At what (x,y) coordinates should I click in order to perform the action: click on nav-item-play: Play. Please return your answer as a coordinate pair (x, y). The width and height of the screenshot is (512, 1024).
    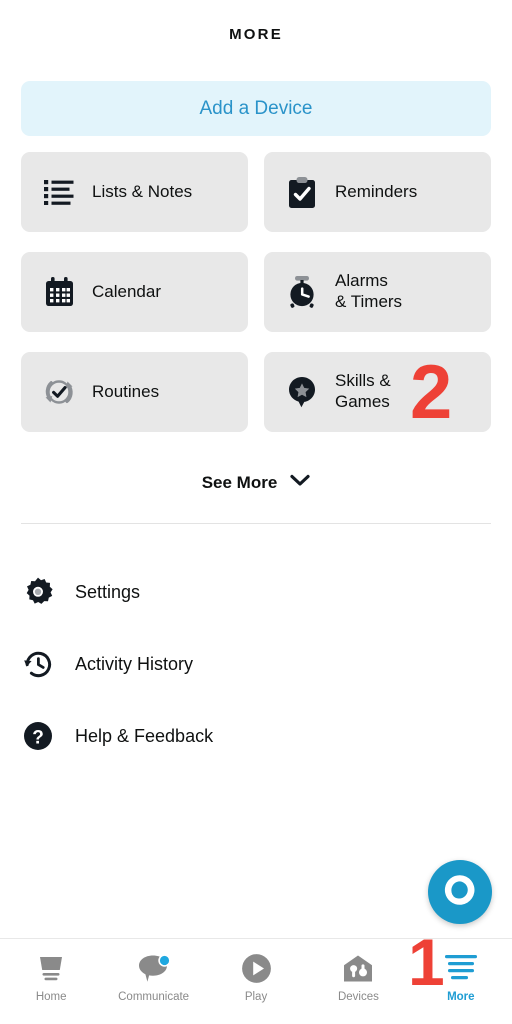
    Looking at the image, I should click on (256, 981).